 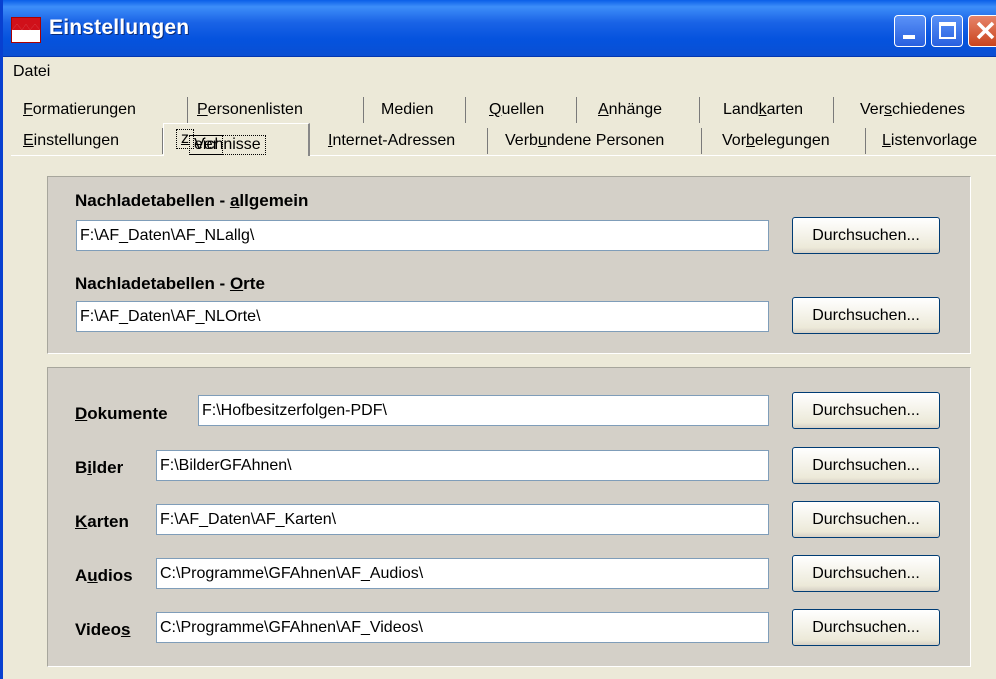 What do you see at coordinates (605, 140) in the screenshot?
I see `tab-label: ndene Personen` at bounding box center [605, 140].